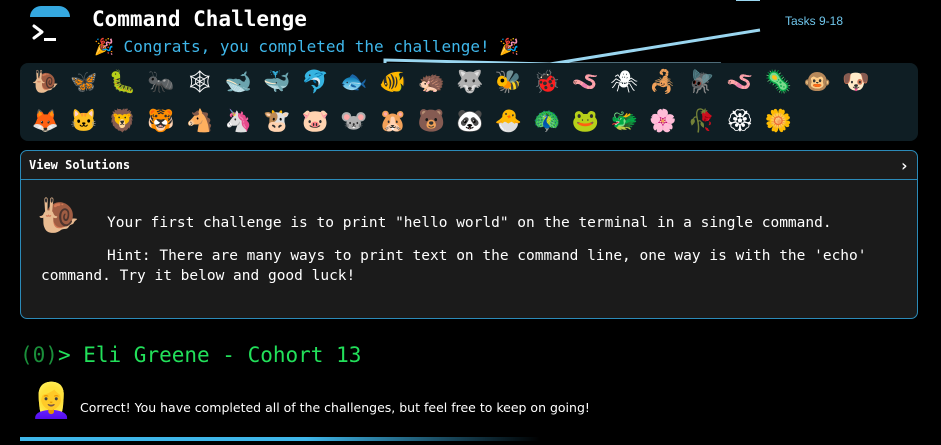  I want to click on spider-web-icon: 🕸, so click(199, 83).